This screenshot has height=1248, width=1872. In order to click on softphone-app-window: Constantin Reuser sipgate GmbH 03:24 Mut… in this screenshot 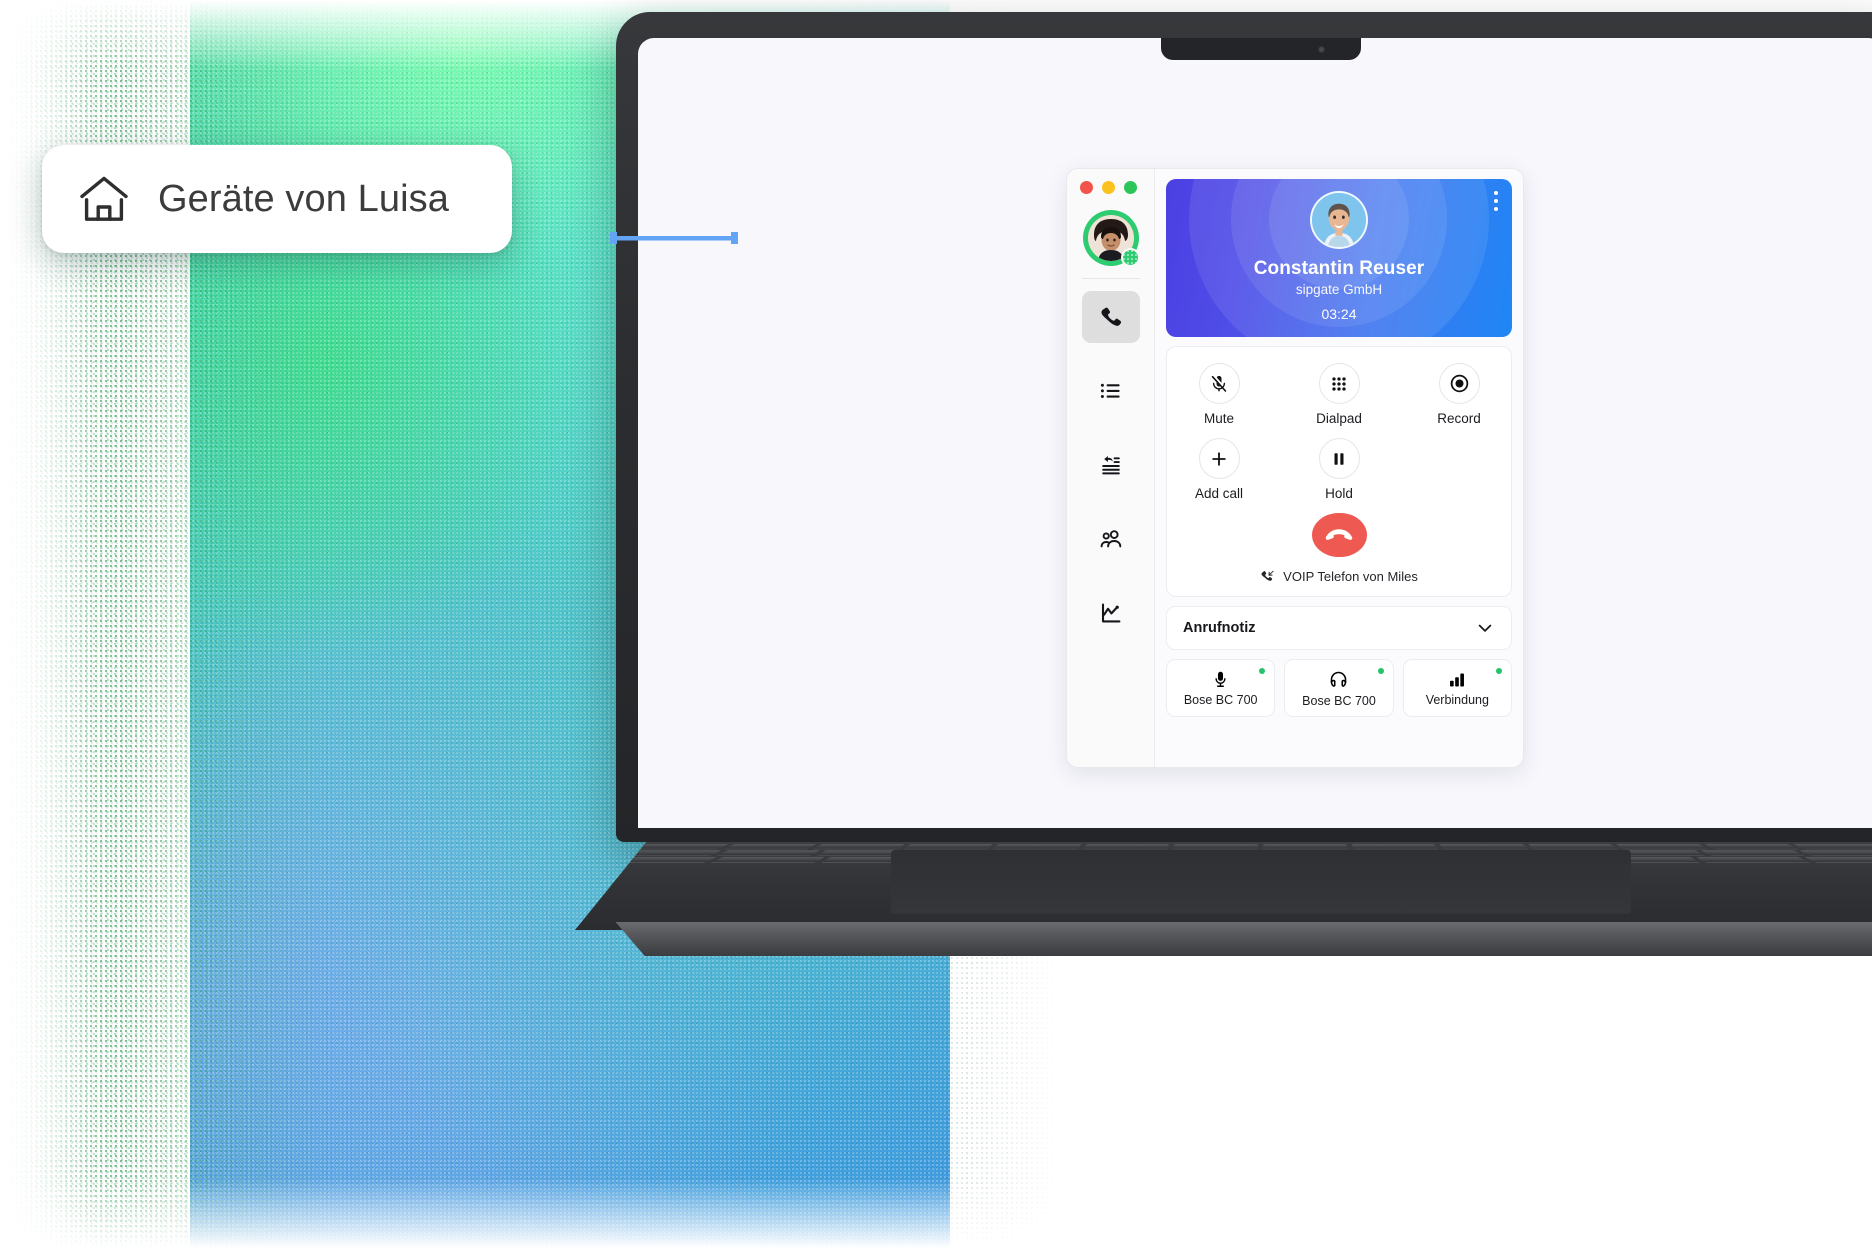, I will do `click(1295, 468)`.